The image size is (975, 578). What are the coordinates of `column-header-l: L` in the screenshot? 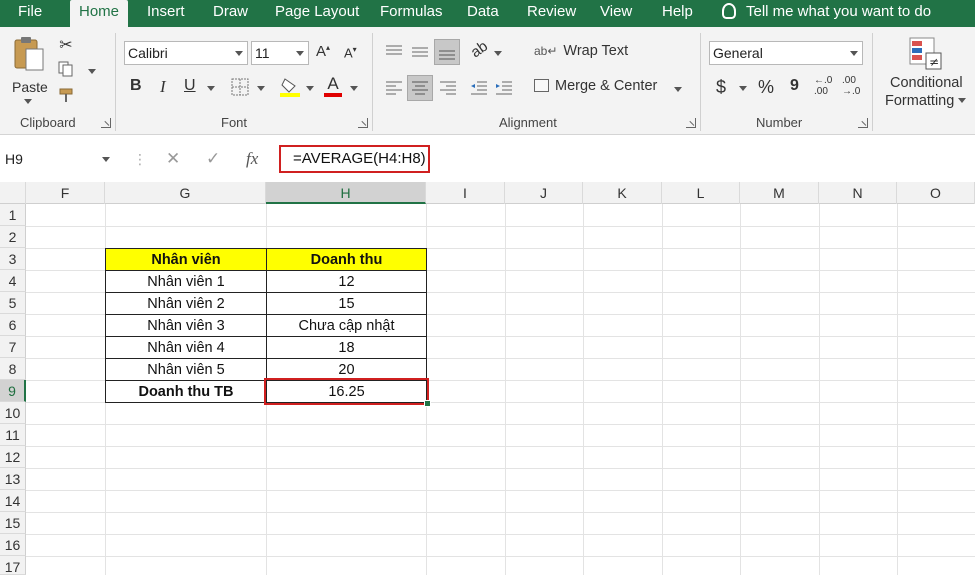 It's located at (701, 193).